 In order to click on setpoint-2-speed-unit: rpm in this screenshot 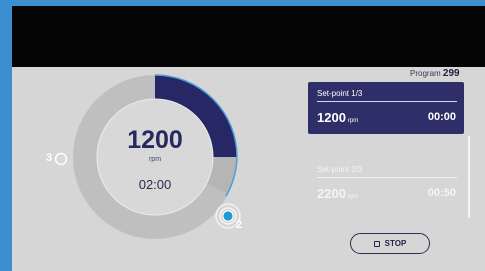, I will do `click(353, 197)`.